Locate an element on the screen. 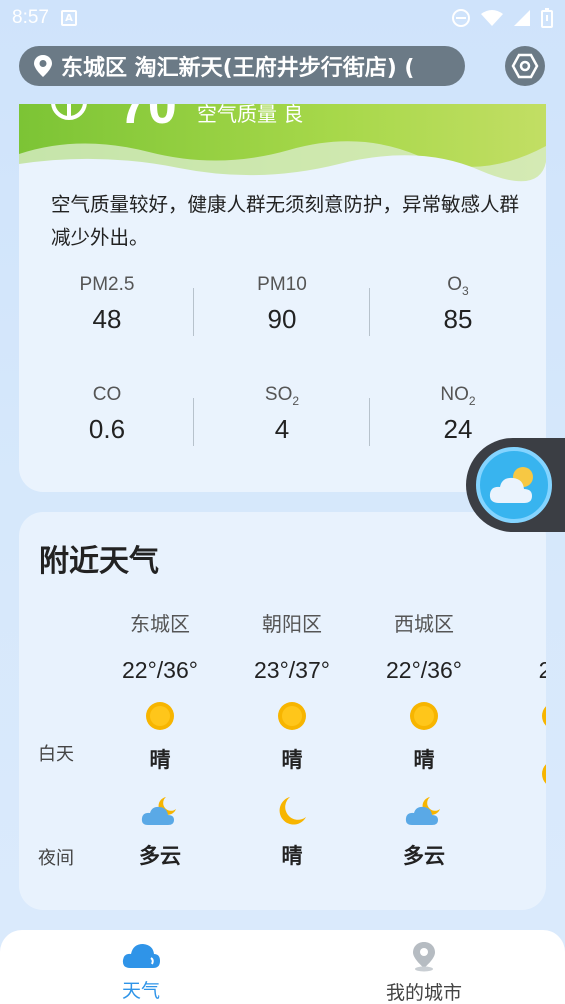 This screenshot has width=565, height=1004. battery-icon is located at coordinates (547, 18).